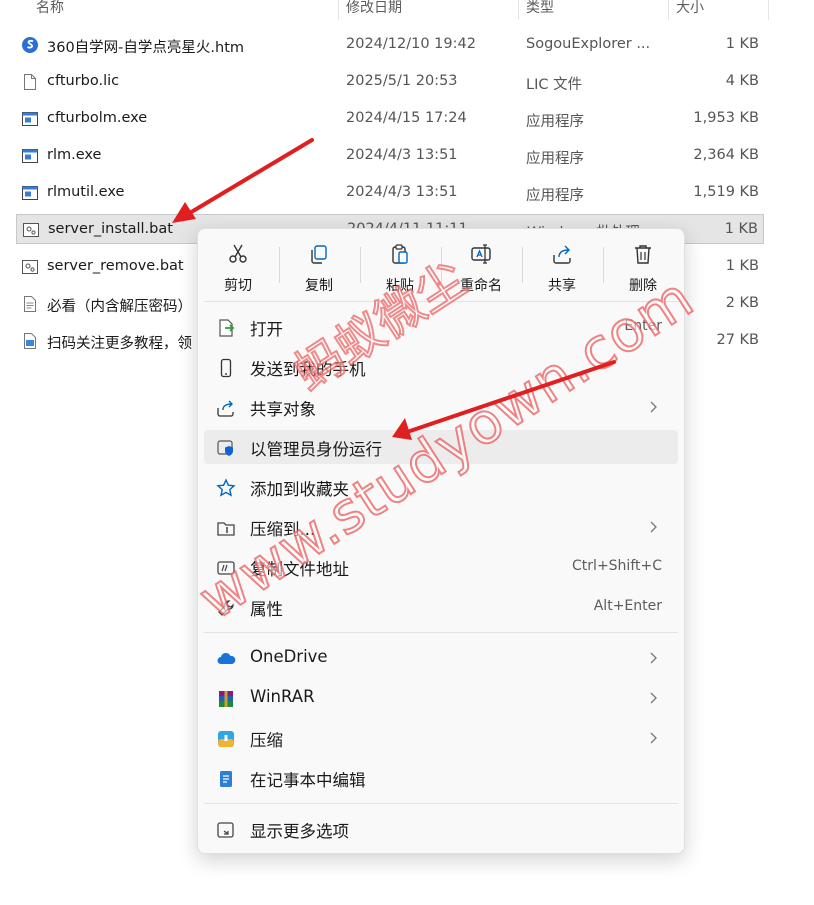  I want to click on cut-label: 剪切, so click(238, 286).